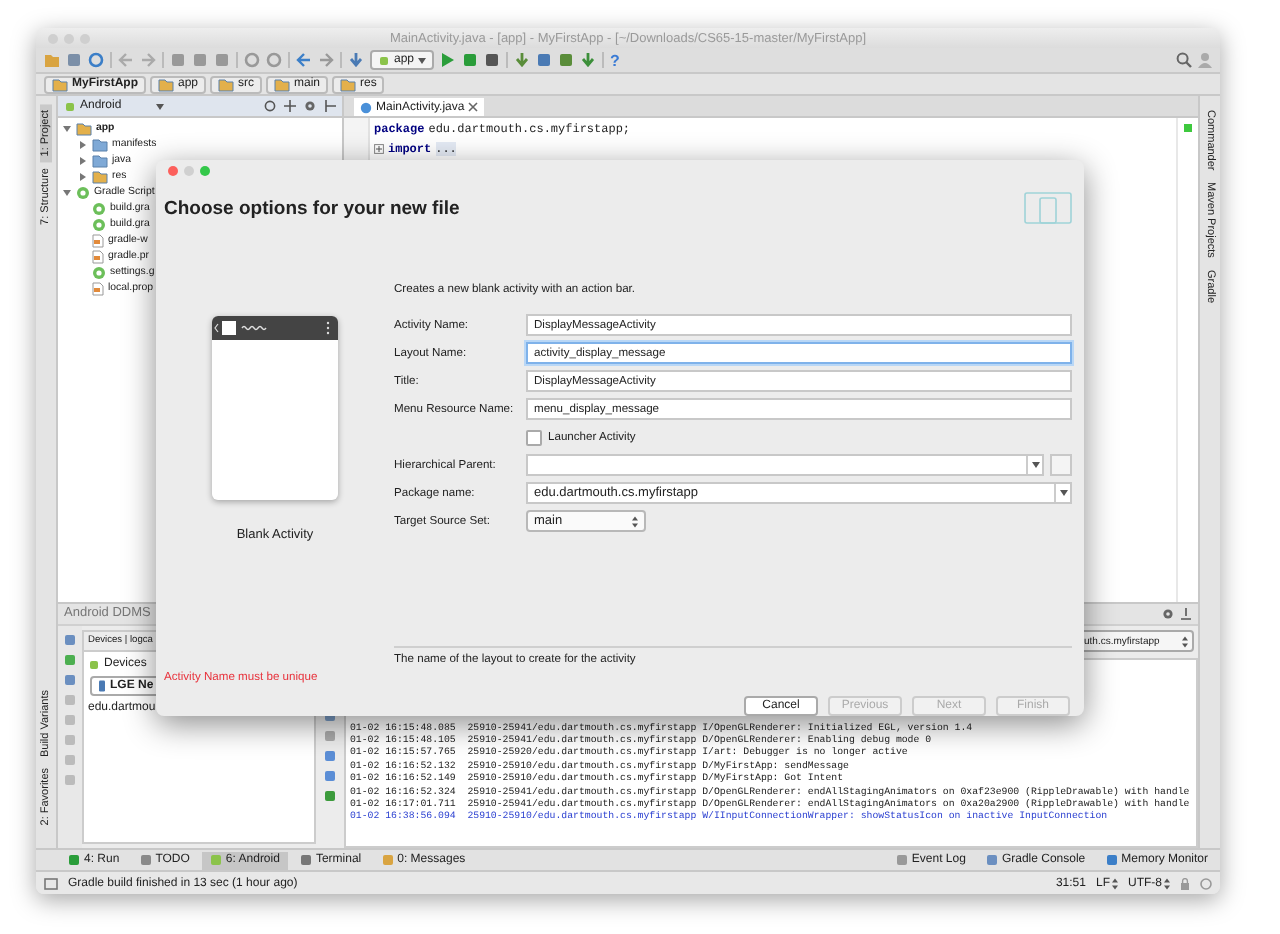 This screenshot has width=1280, height=934. I want to click on user-icon, so click(1205, 60).